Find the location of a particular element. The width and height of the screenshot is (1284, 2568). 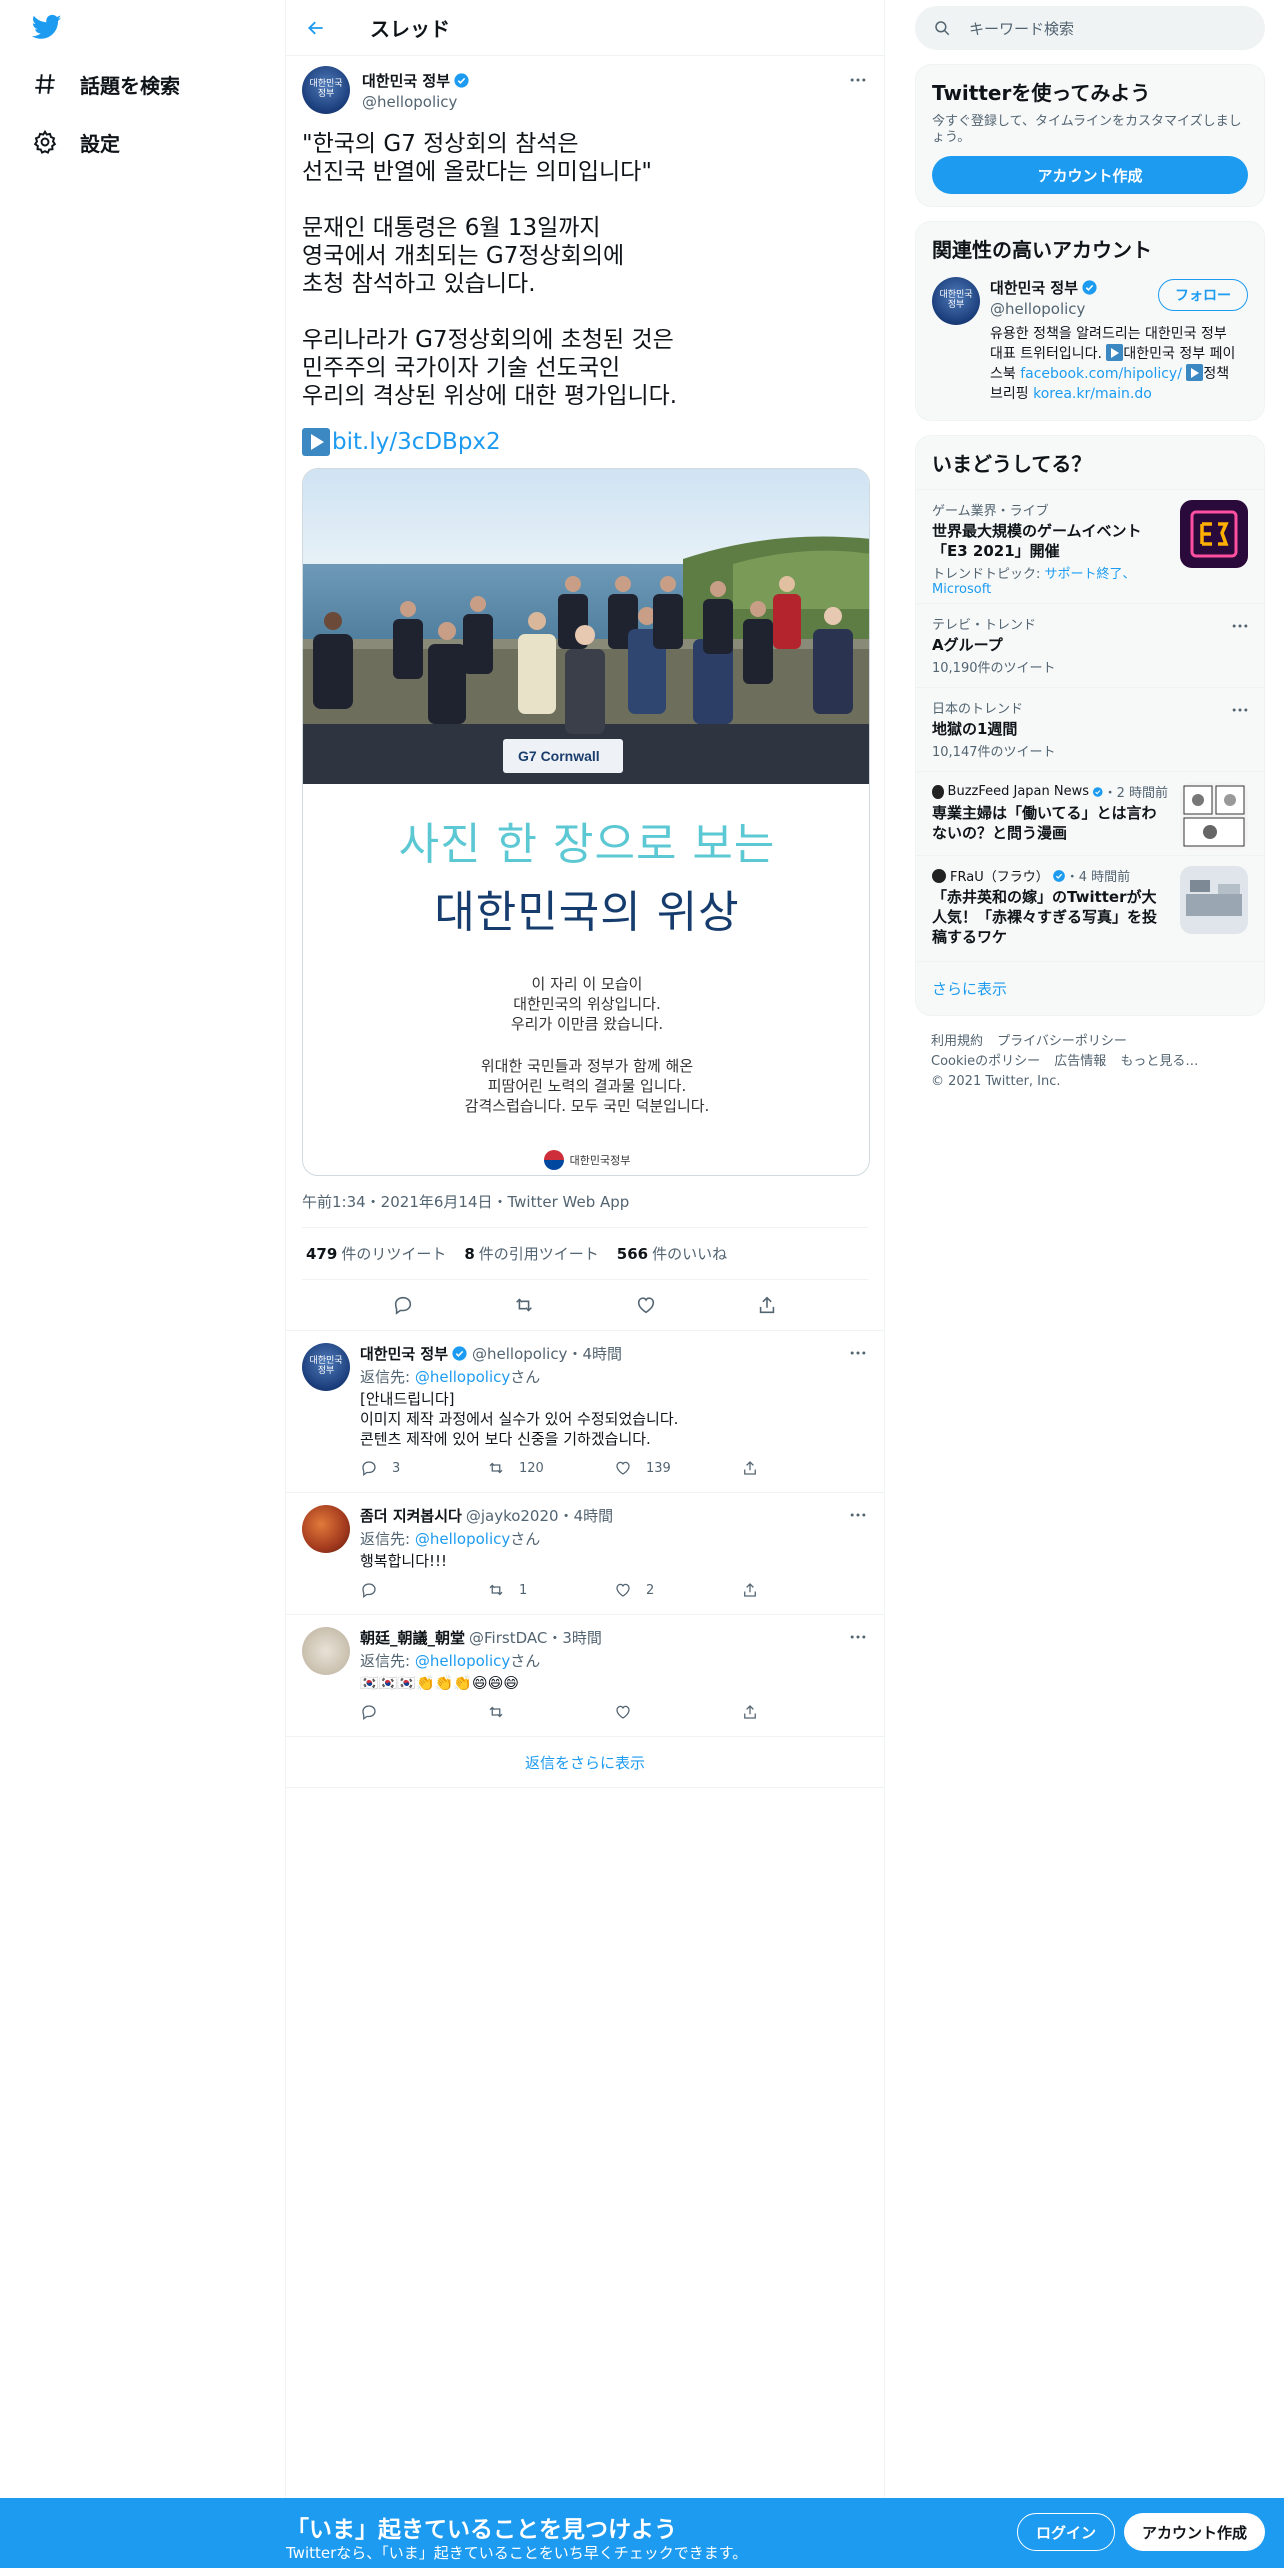

footer-link-privacy: プライバシーポリシー is located at coordinates (1062, 1041).